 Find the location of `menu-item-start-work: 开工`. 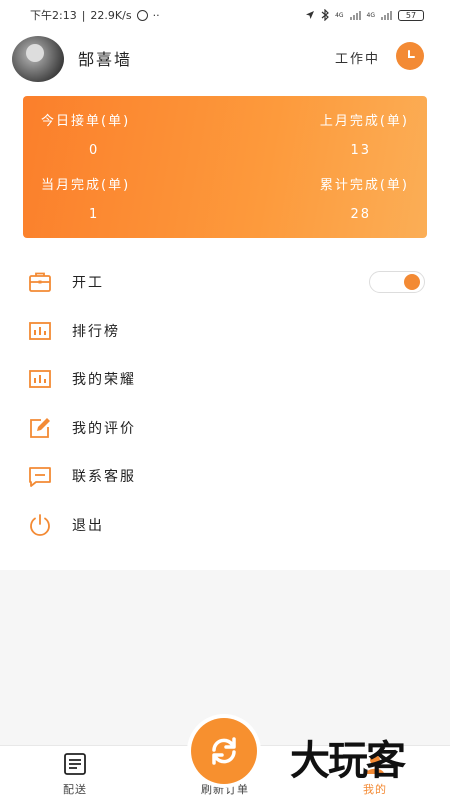

menu-item-start-work: 开工 is located at coordinates (225, 282).